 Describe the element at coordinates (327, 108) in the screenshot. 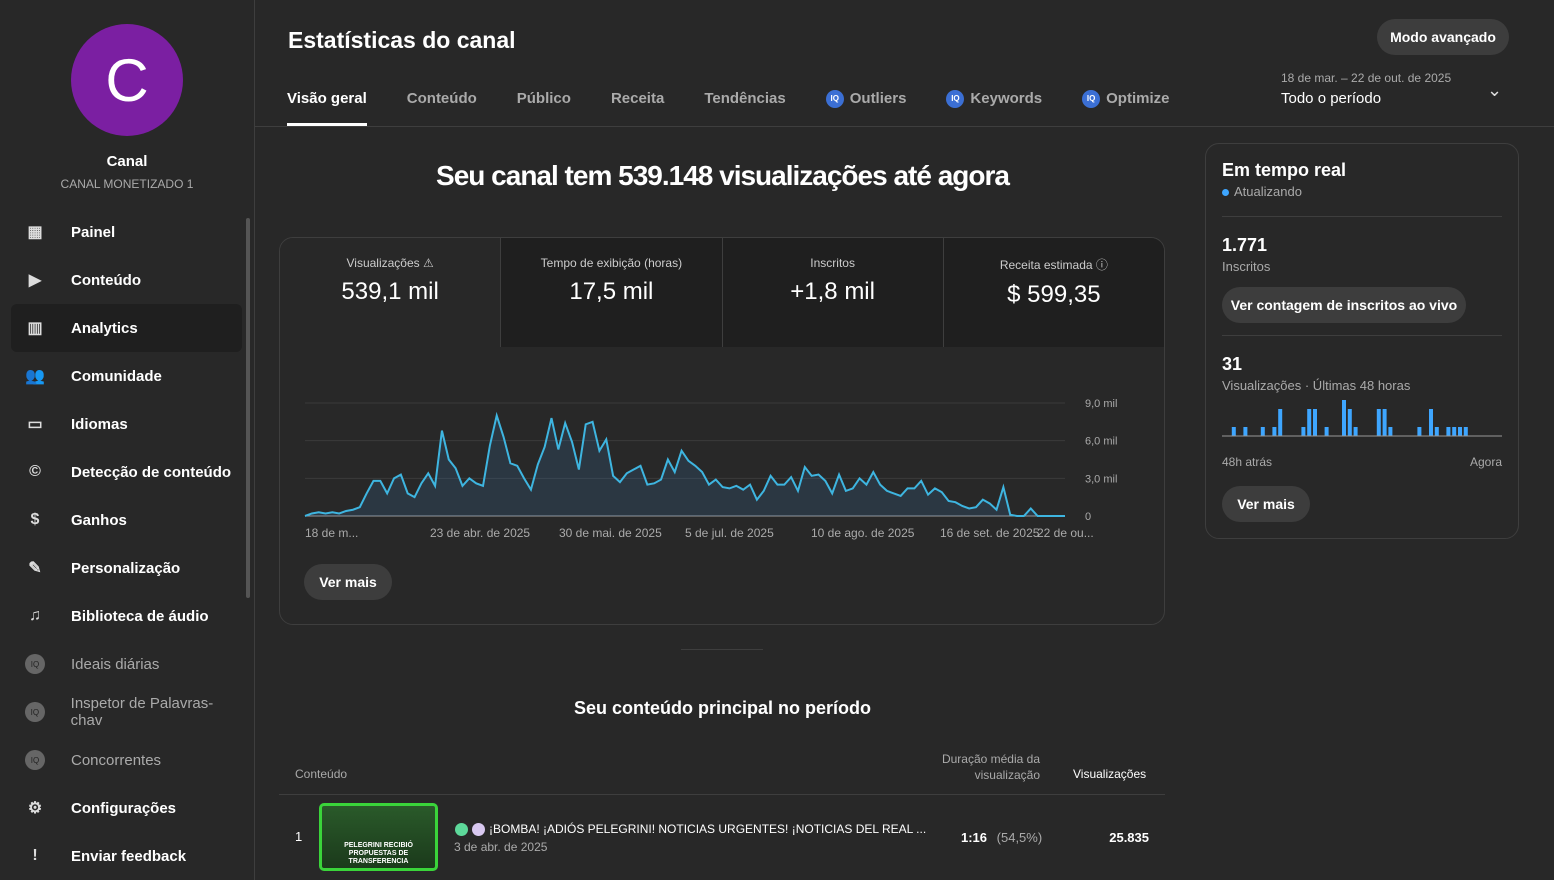

I see `tab: Visão geral` at that location.